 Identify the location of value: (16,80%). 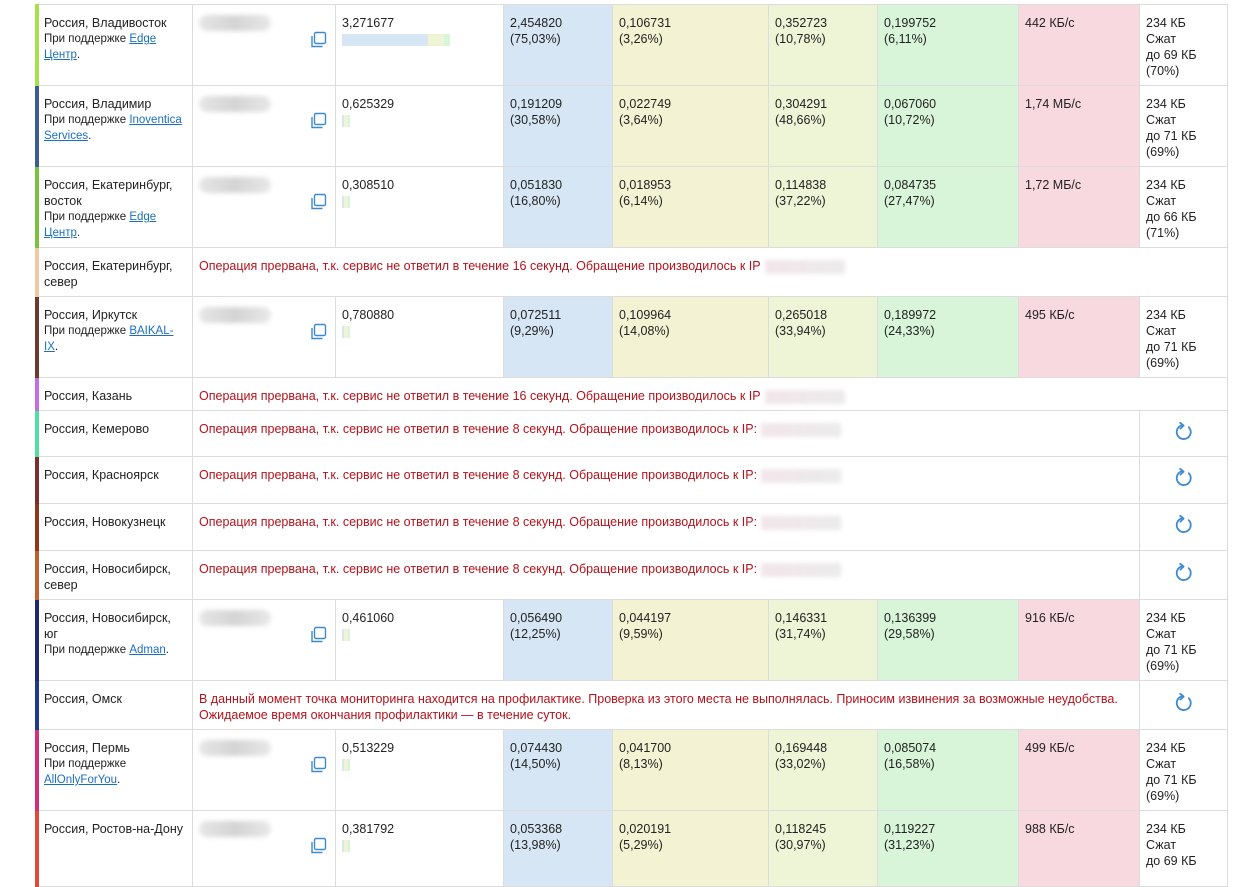
(535, 201).